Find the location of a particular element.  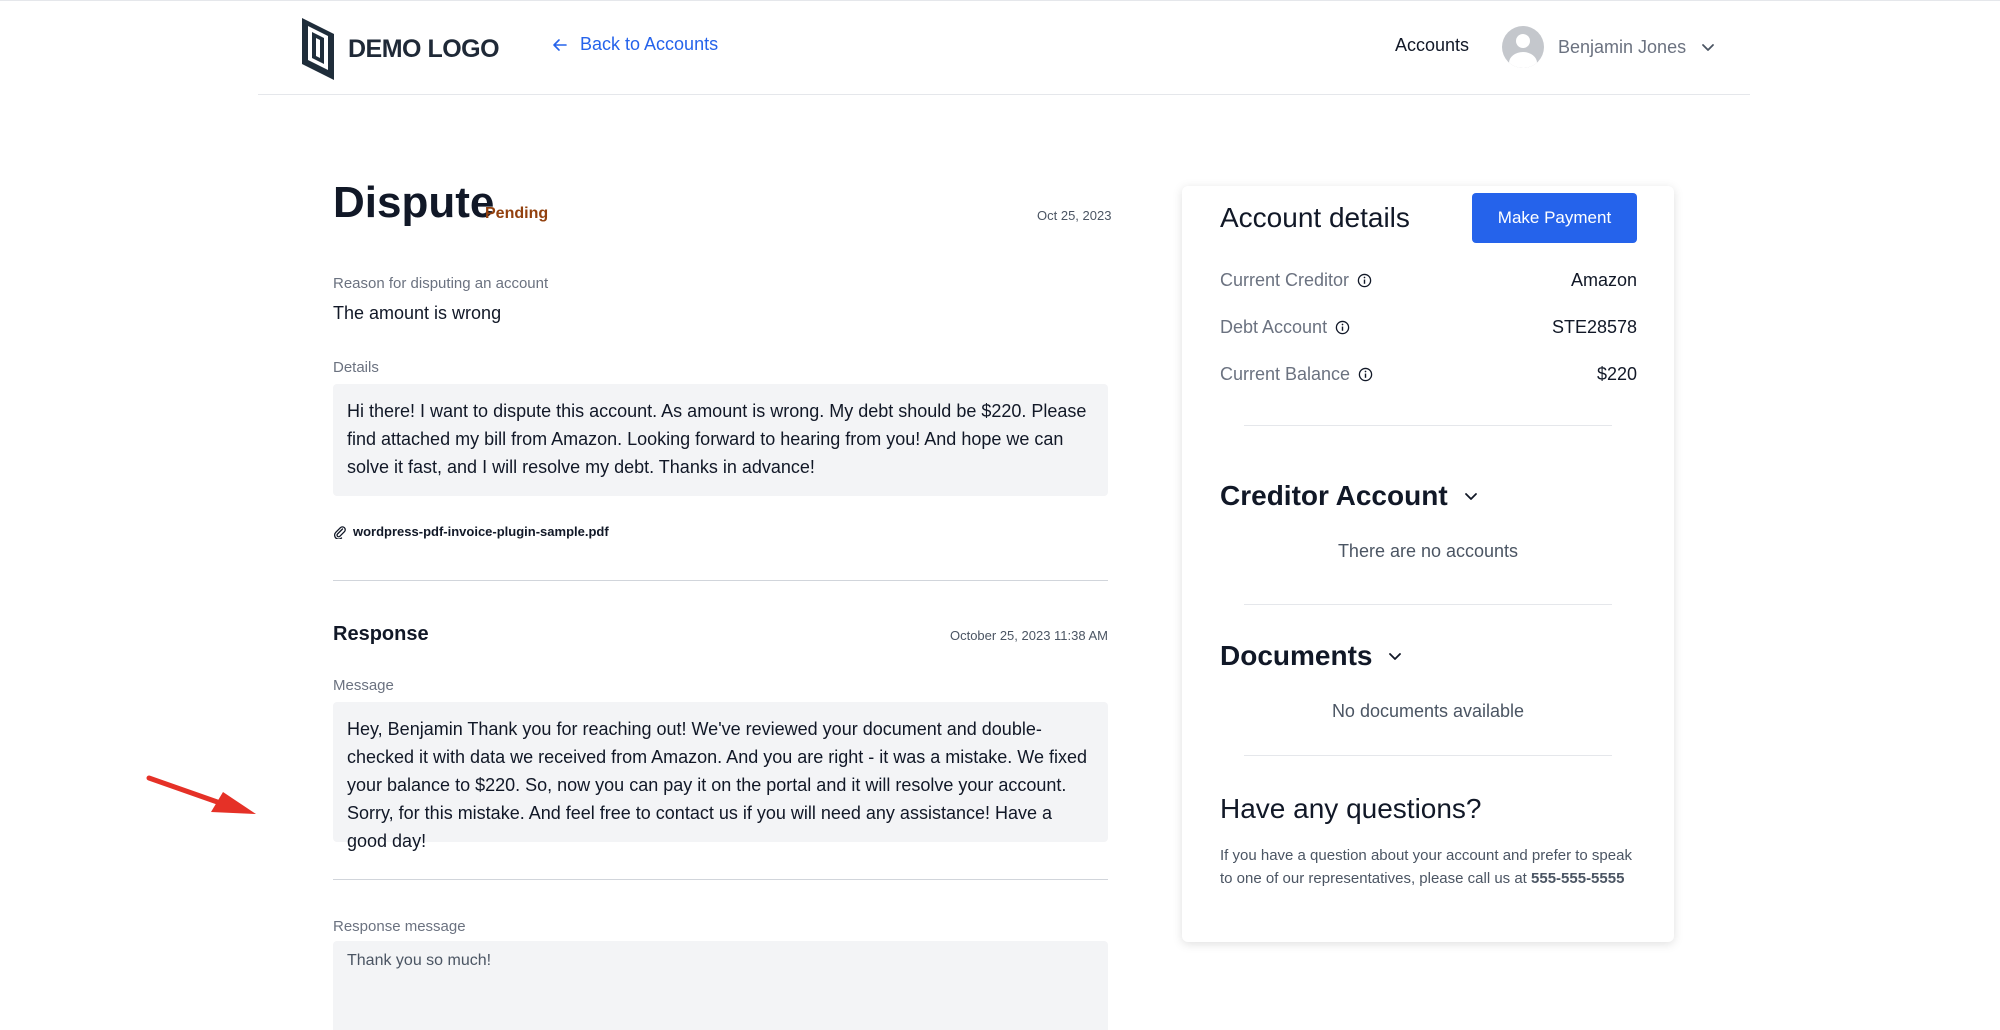

support-phone: 555-555-5555 is located at coordinates (1577, 878).